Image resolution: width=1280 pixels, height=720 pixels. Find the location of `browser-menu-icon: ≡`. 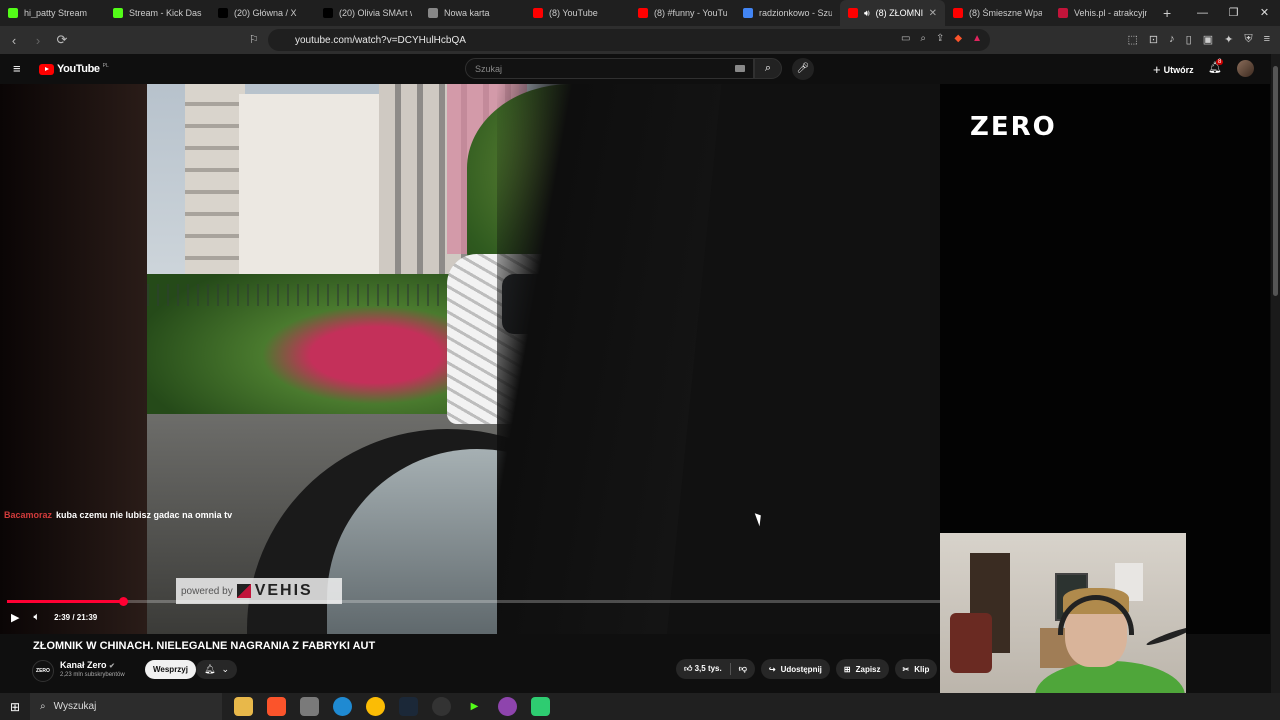

browser-menu-icon: ≡ is located at coordinates (1267, 39).